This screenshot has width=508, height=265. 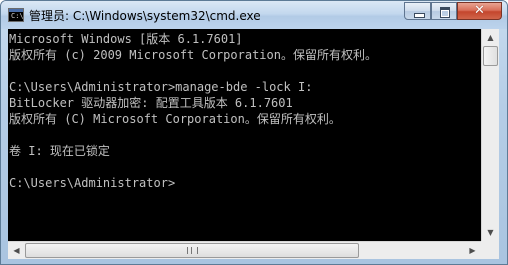 I want to click on grip-icon, so click(x=192, y=250).